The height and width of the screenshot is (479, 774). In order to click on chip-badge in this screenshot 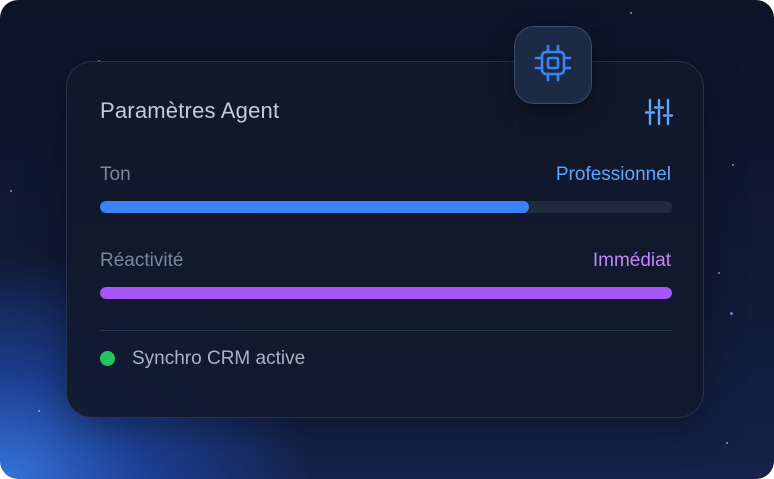, I will do `click(553, 65)`.